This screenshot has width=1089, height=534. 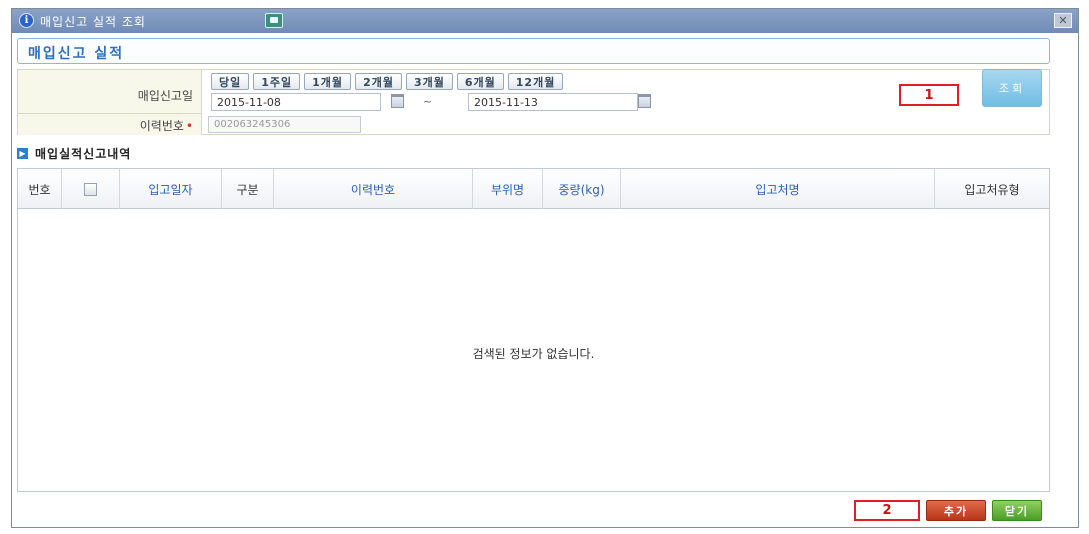 I want to click on annotation-marker-1: 1, so click(x=929, y=95).